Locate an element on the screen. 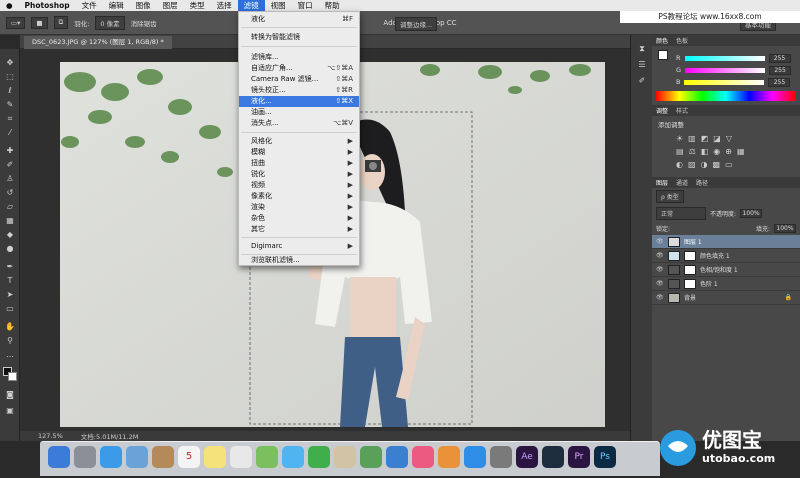 This screenshot has width=800, height=478. tab-adjustments: 调整 is located at coordinates (662, 110).